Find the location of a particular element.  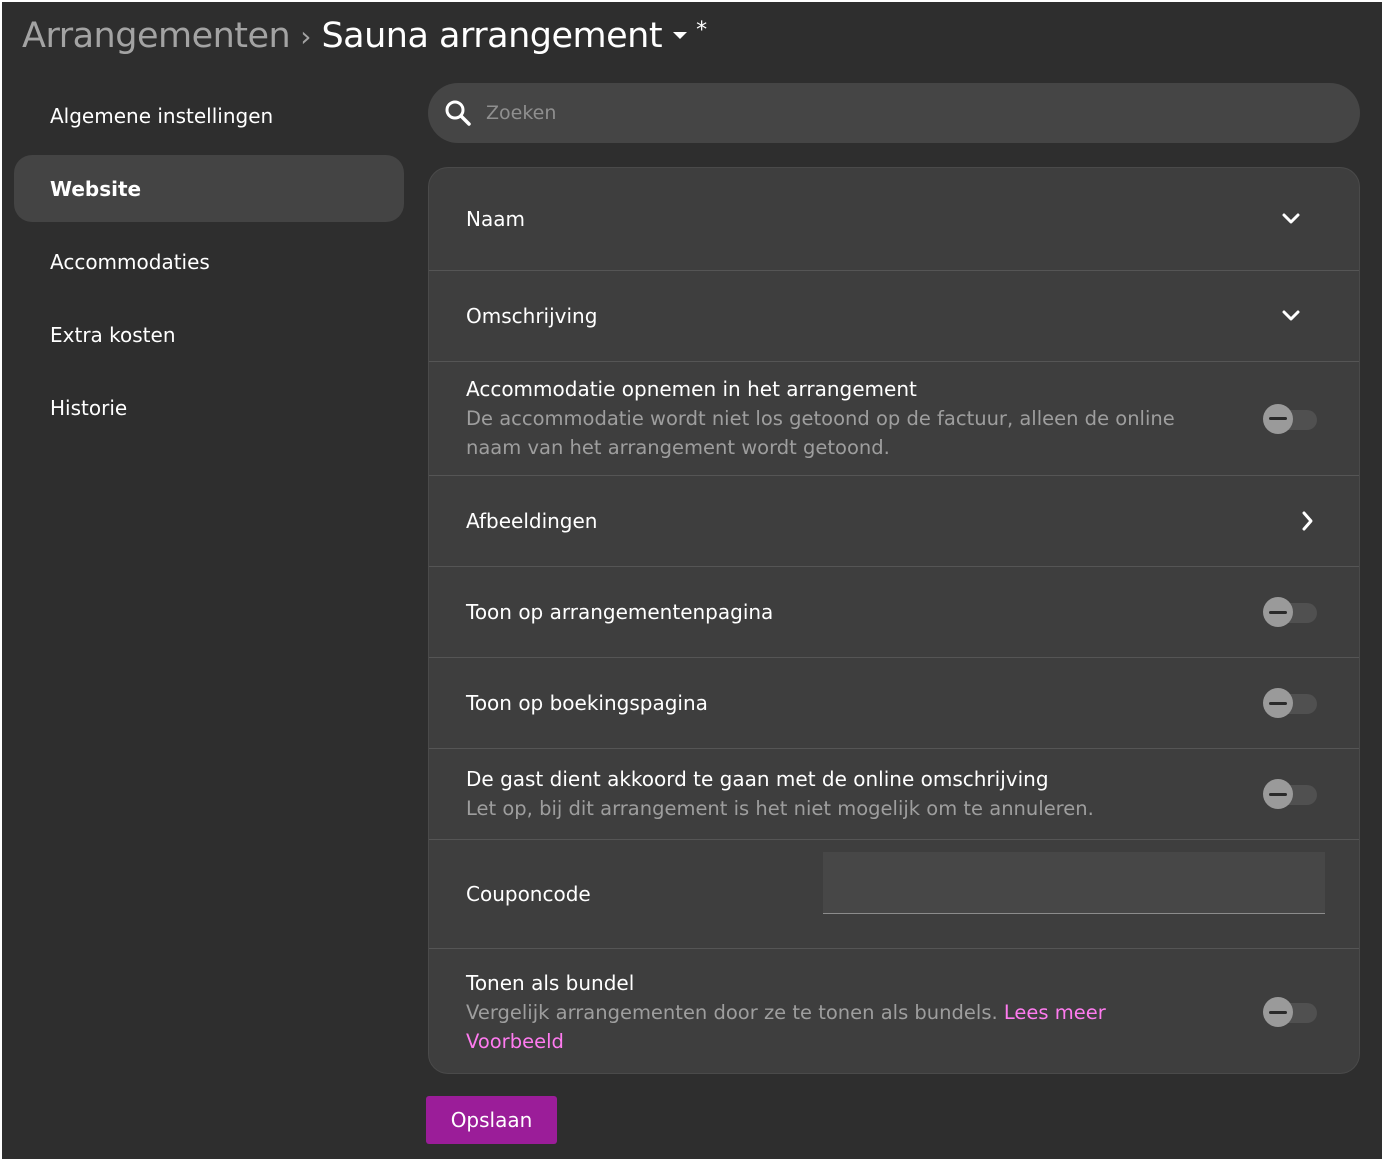

search-bar is located at coordinates (894, 113).